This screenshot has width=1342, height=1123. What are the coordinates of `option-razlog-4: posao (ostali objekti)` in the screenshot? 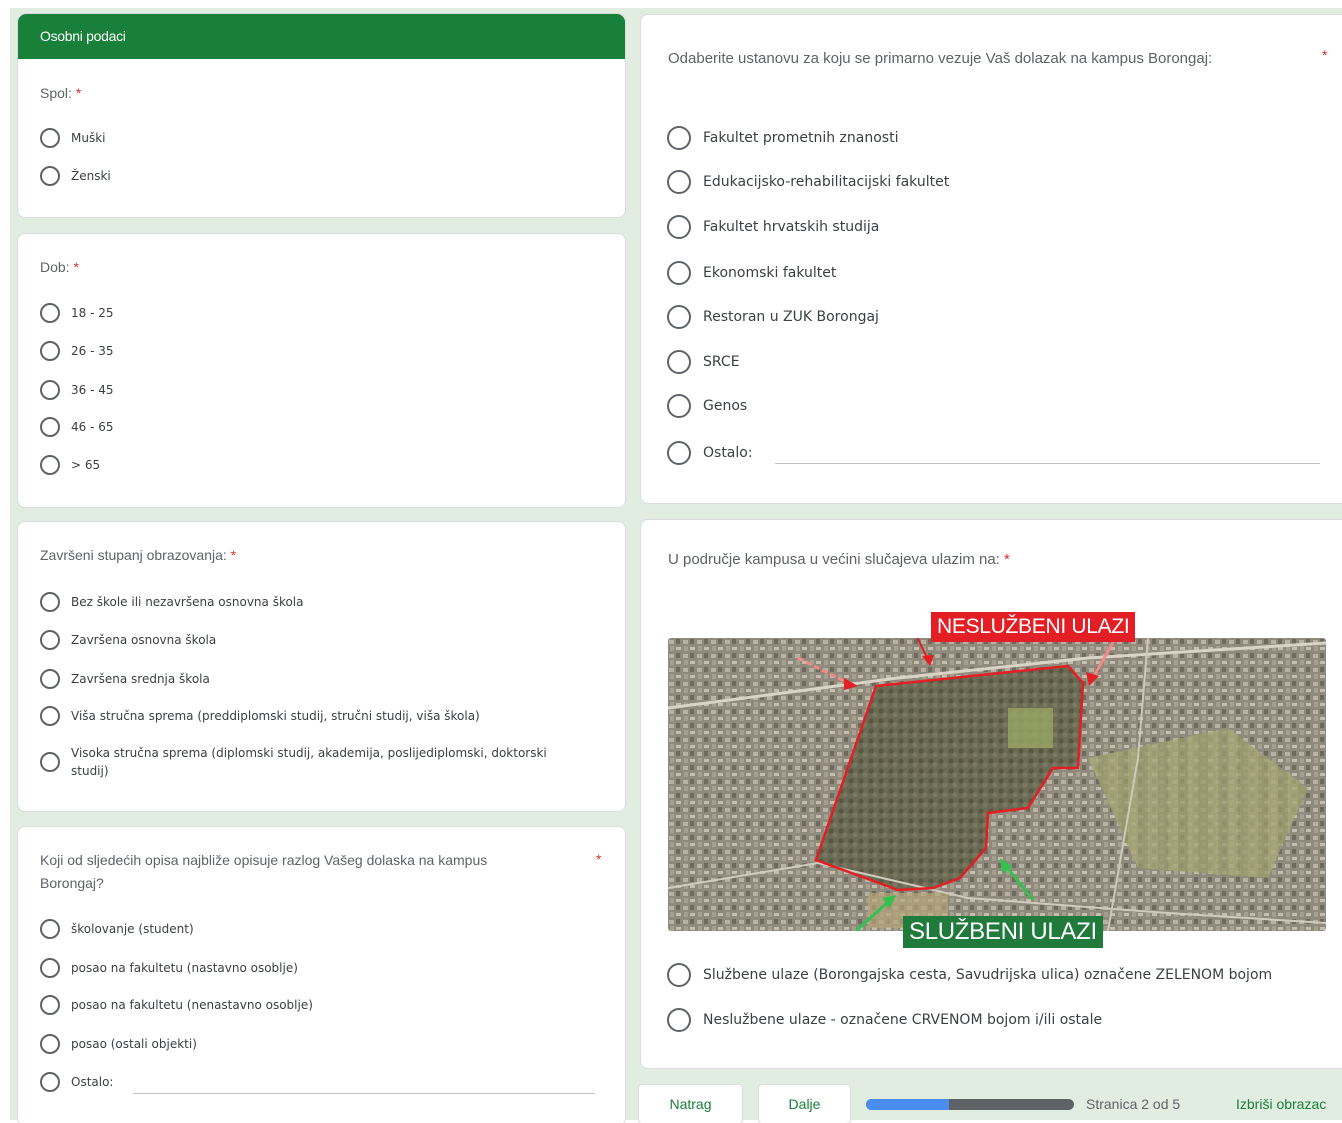 It's located at (118, 1044).